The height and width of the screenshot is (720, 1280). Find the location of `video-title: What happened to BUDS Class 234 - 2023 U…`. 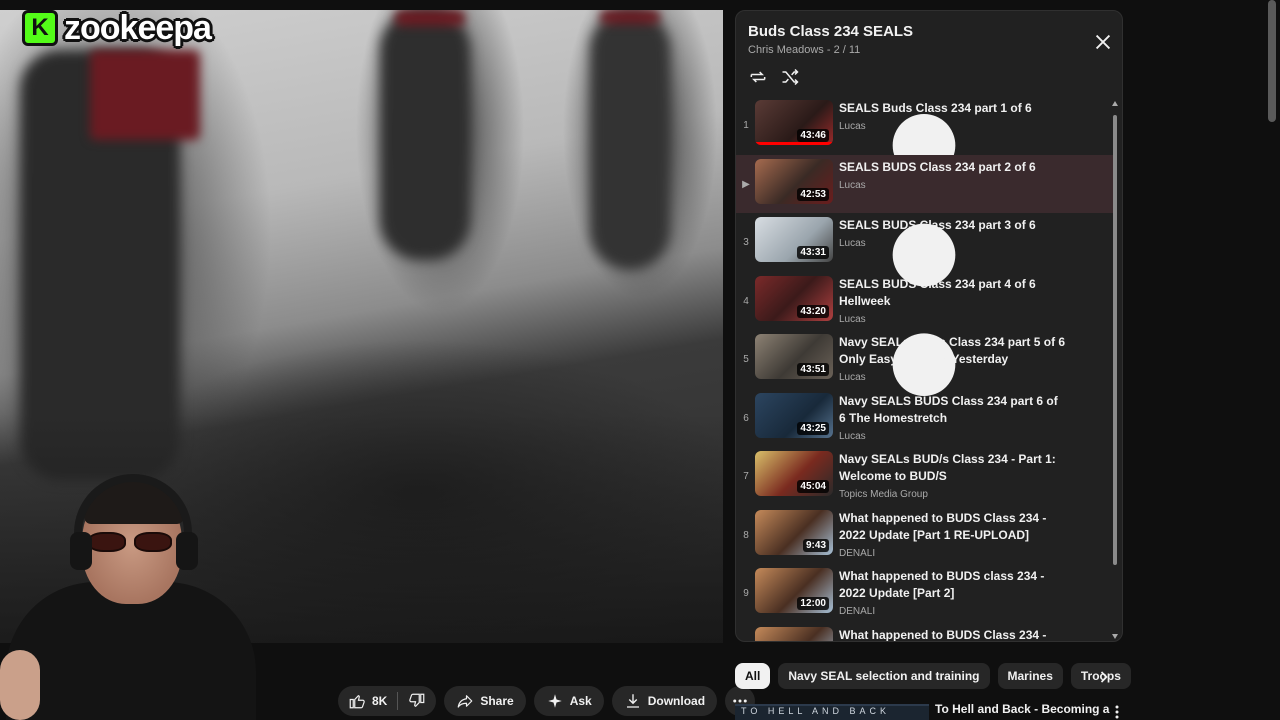

video-title: What happened to BUDS Class 234 - 2023 U… is located at coordinates (953, 634).